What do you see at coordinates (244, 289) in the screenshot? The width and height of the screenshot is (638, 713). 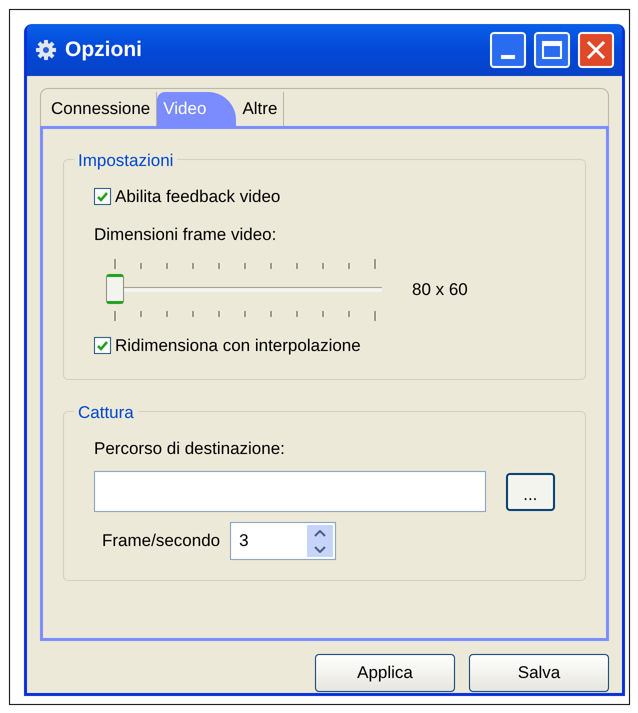 I see `slider` at bounding box center [244, 289].